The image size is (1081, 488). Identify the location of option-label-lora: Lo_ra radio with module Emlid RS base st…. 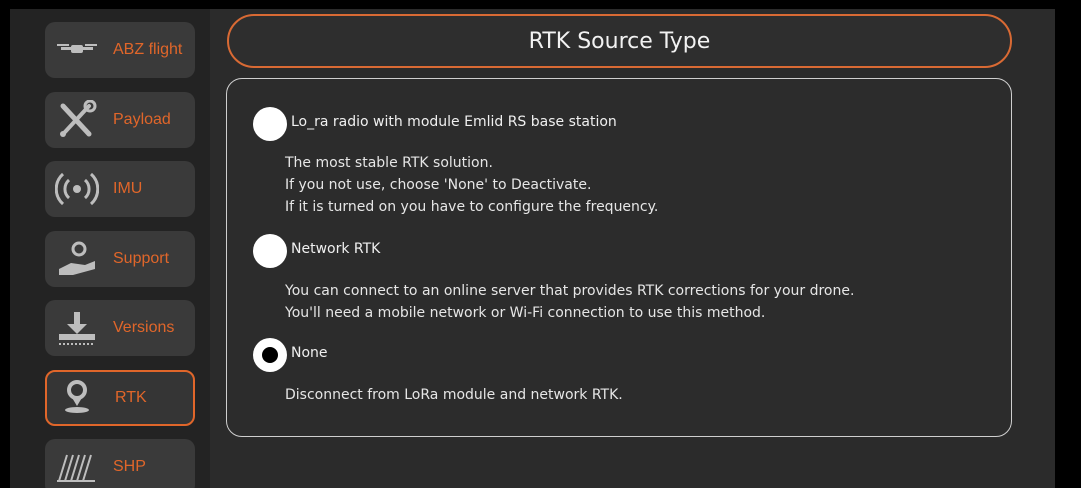
(454, 122).